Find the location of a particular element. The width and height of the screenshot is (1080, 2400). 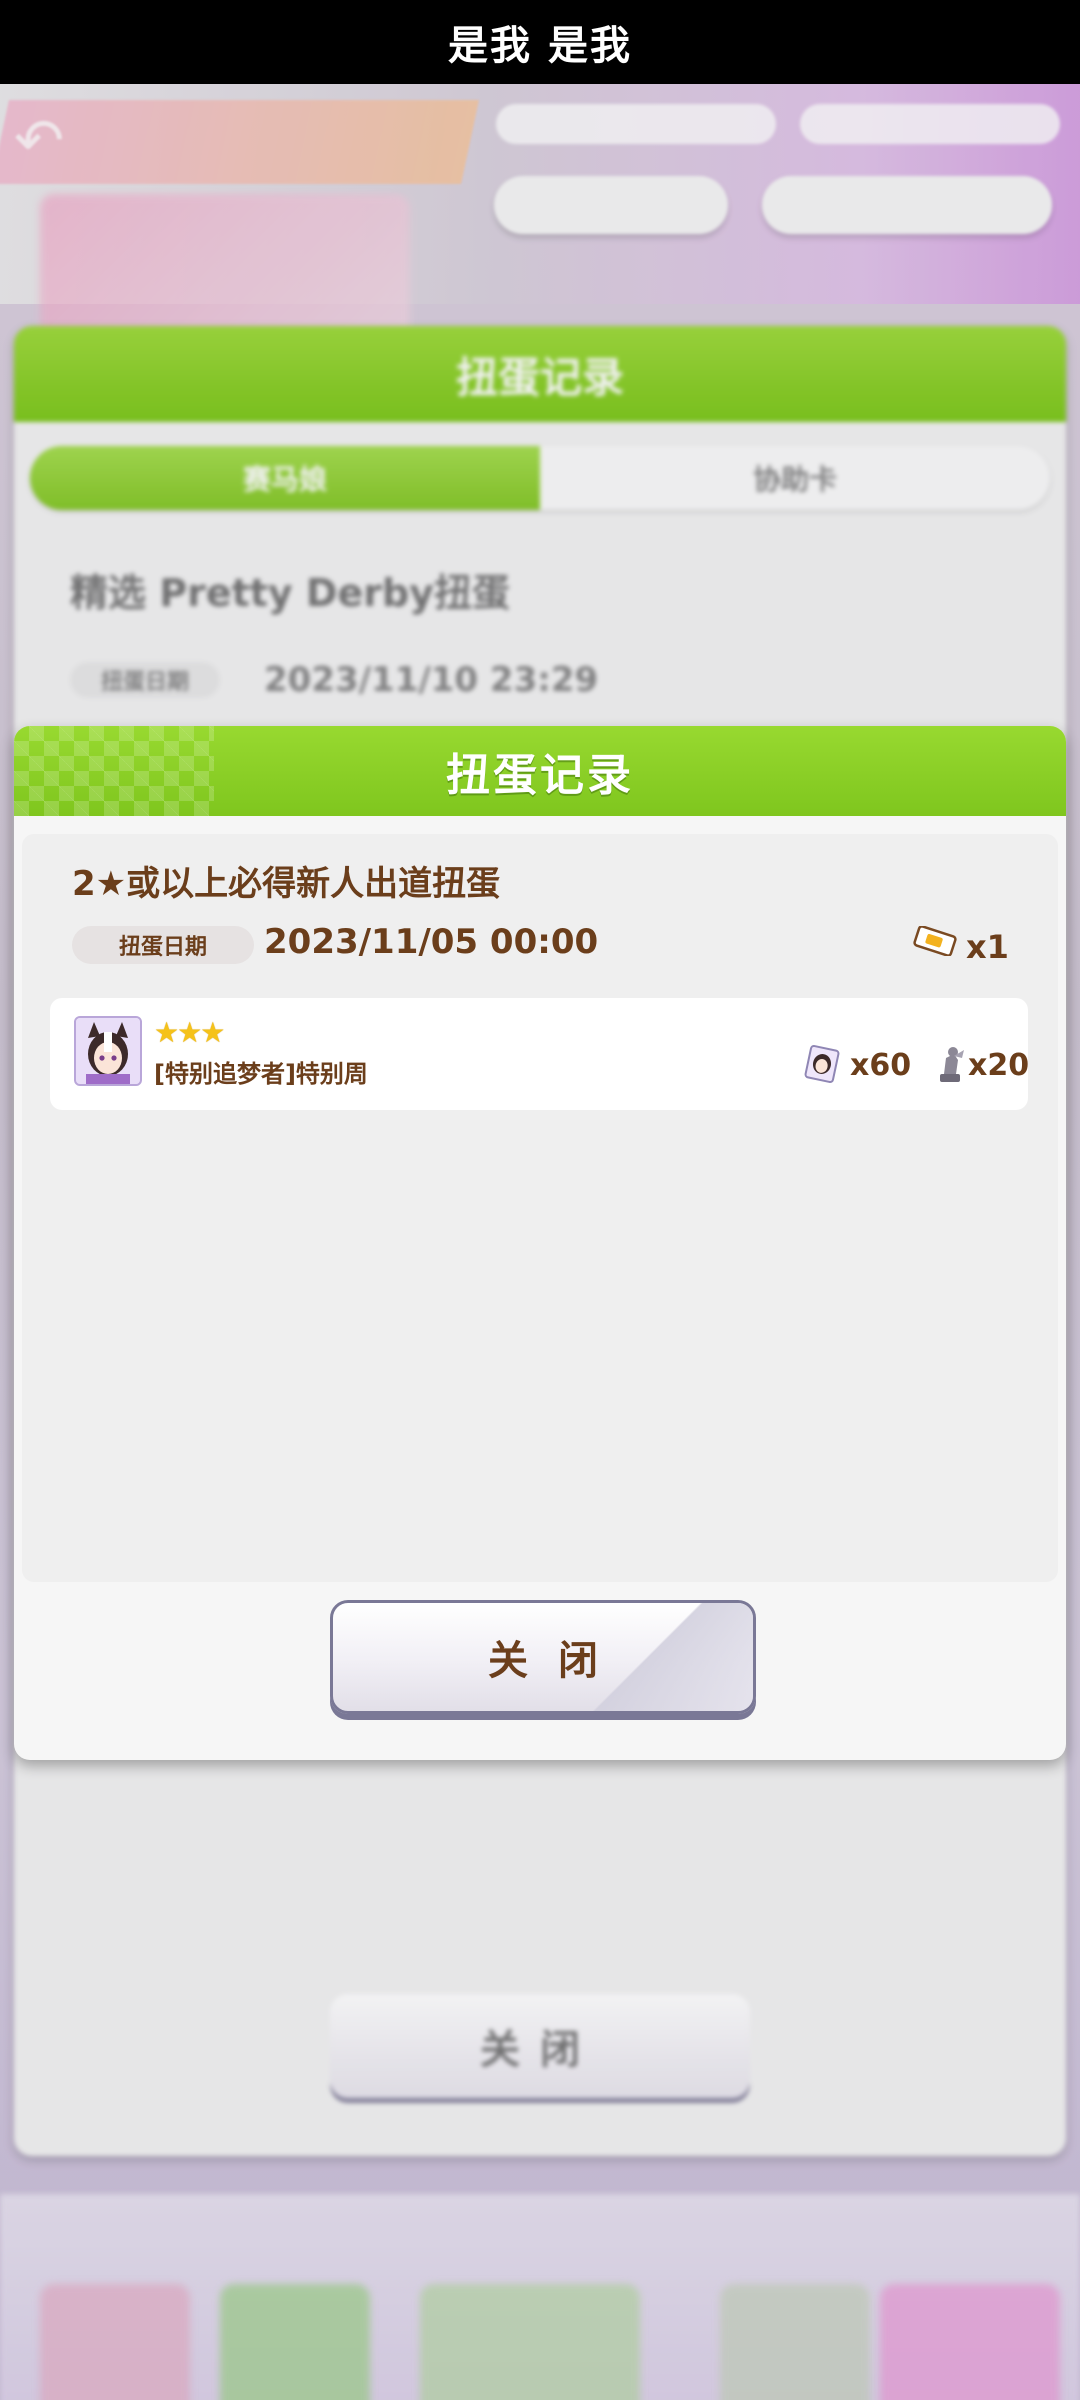

ticket-count: x1 is located at coordinates (987, 947).